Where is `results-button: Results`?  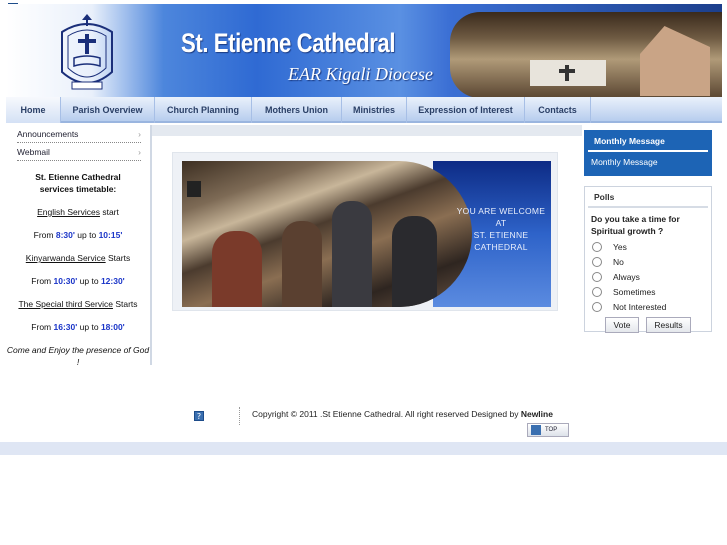
results-button: Results is located at coordinates (668, 325).